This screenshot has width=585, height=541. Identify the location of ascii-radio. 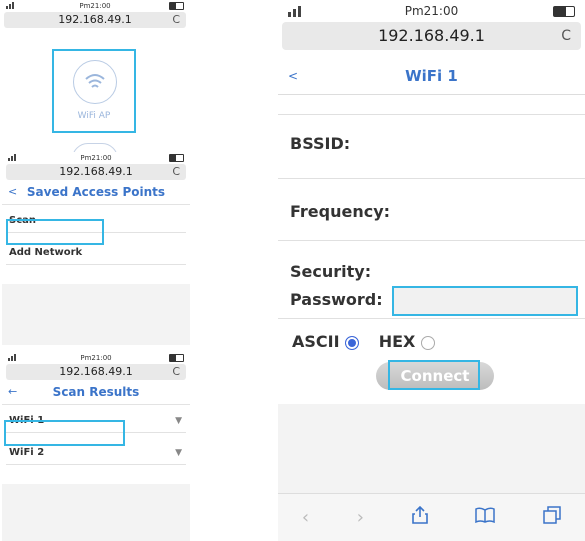
(352, 342).